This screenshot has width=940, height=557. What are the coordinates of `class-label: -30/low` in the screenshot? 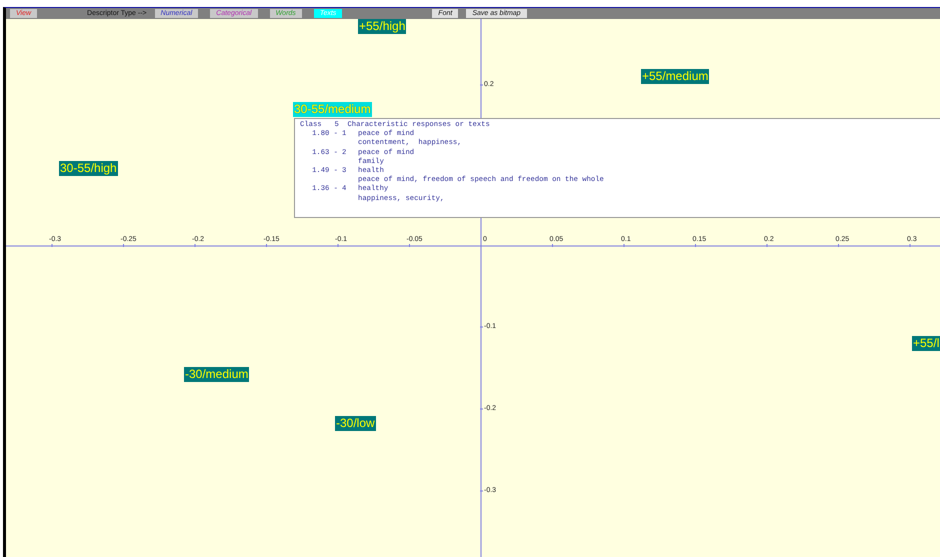 It's located at (355, 423).